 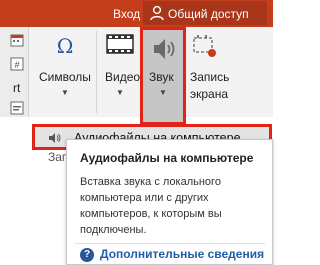 I want to click on film-icon, so click(x=120, y=44).